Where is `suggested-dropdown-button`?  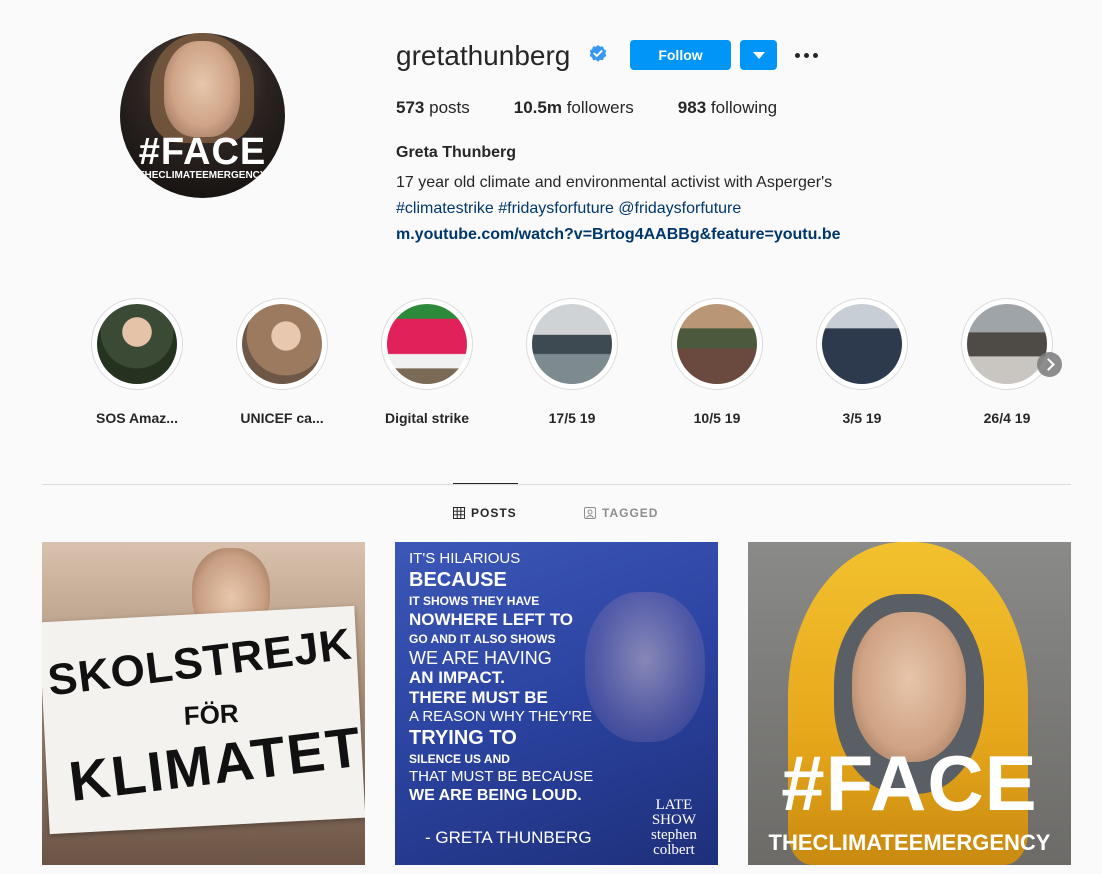
suggested-dropdown-button is located at coordinates (758, 55).